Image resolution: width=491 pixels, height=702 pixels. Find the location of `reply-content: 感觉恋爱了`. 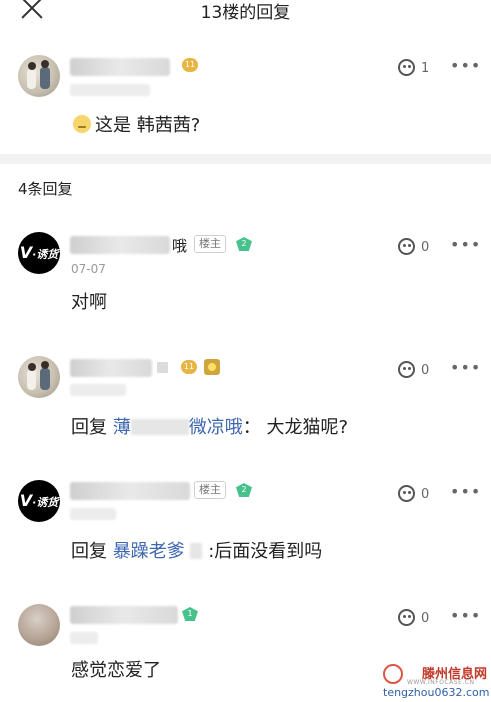

reply-content: 感觉恋爱了 is located at coordinates (116, 670).